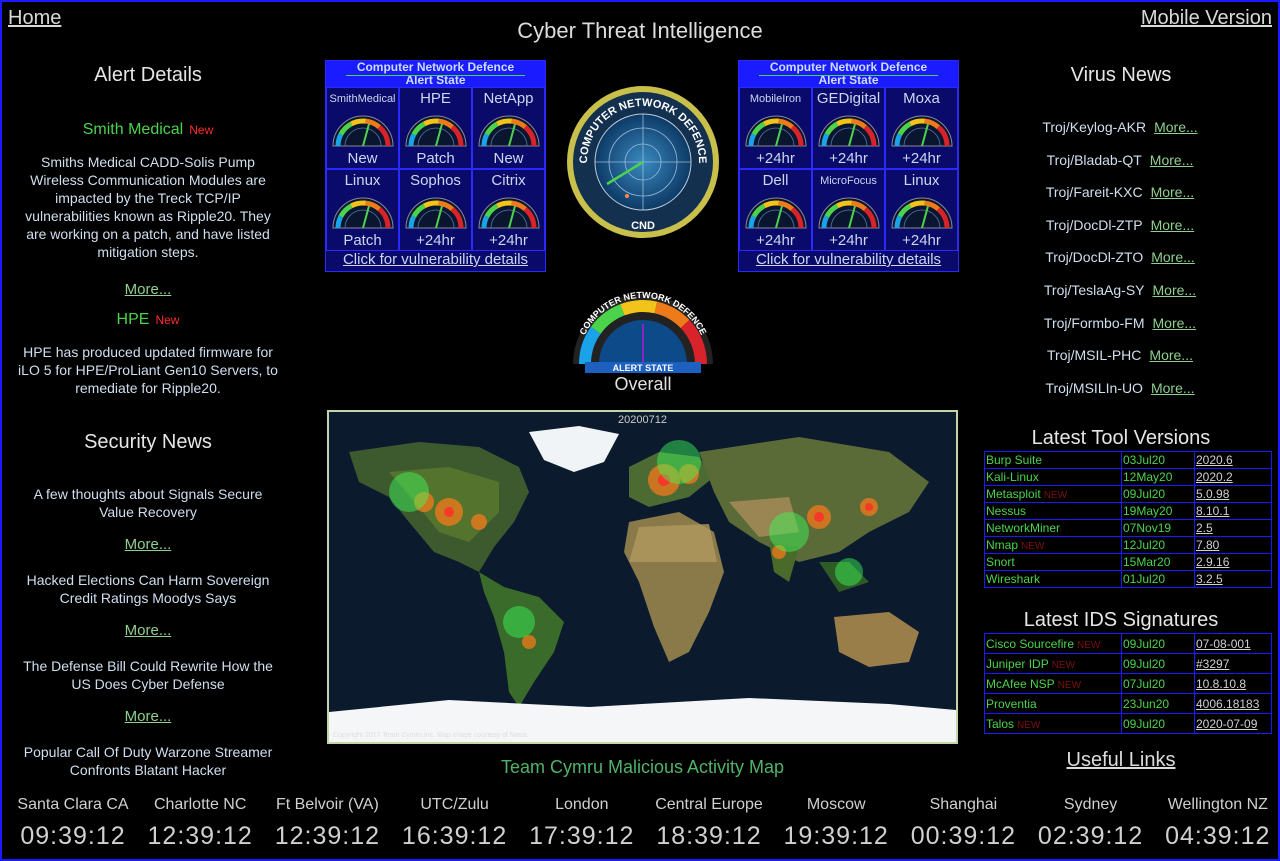 This screenshot has width=1280, height=861. I want to click on tool-version-link: 2.5, so click(1233, 528).